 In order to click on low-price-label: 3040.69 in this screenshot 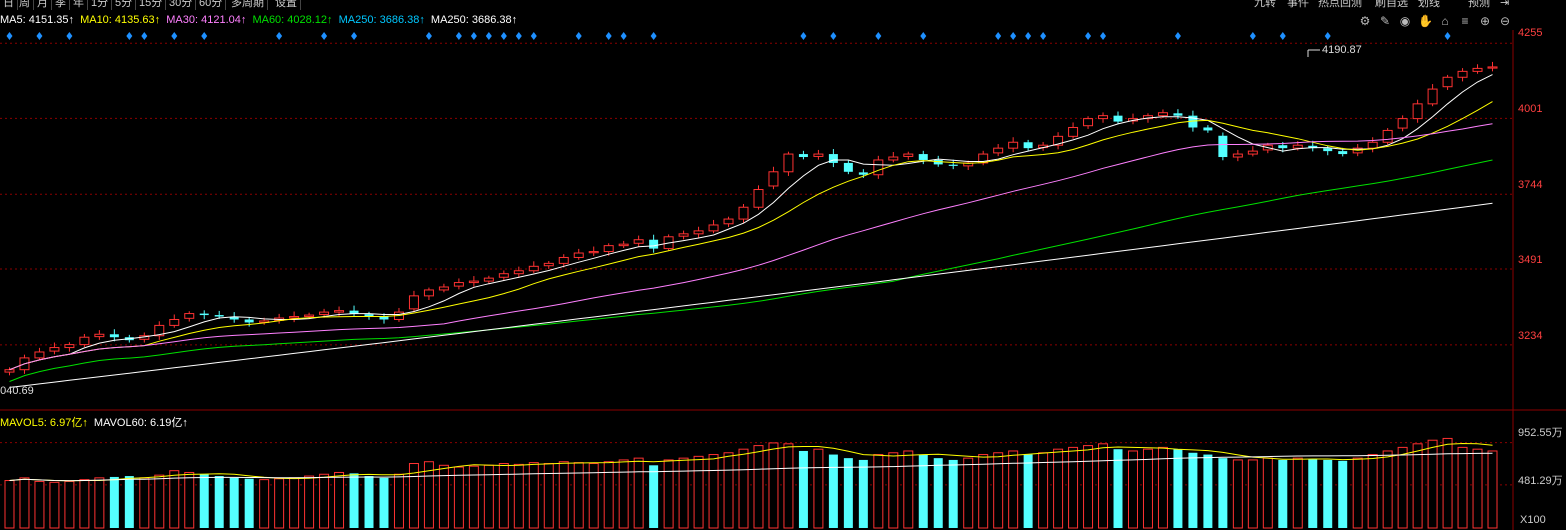, I will do `click(17, 391)`.